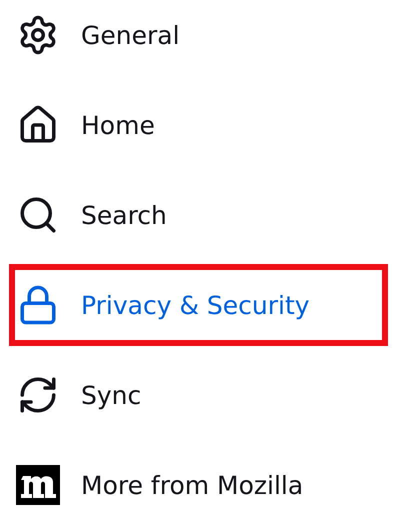 Image resolution: width=400 pixels, height=531 pixels. I want to click on sidebar-item: Privacy & Security, so click(198, 305).